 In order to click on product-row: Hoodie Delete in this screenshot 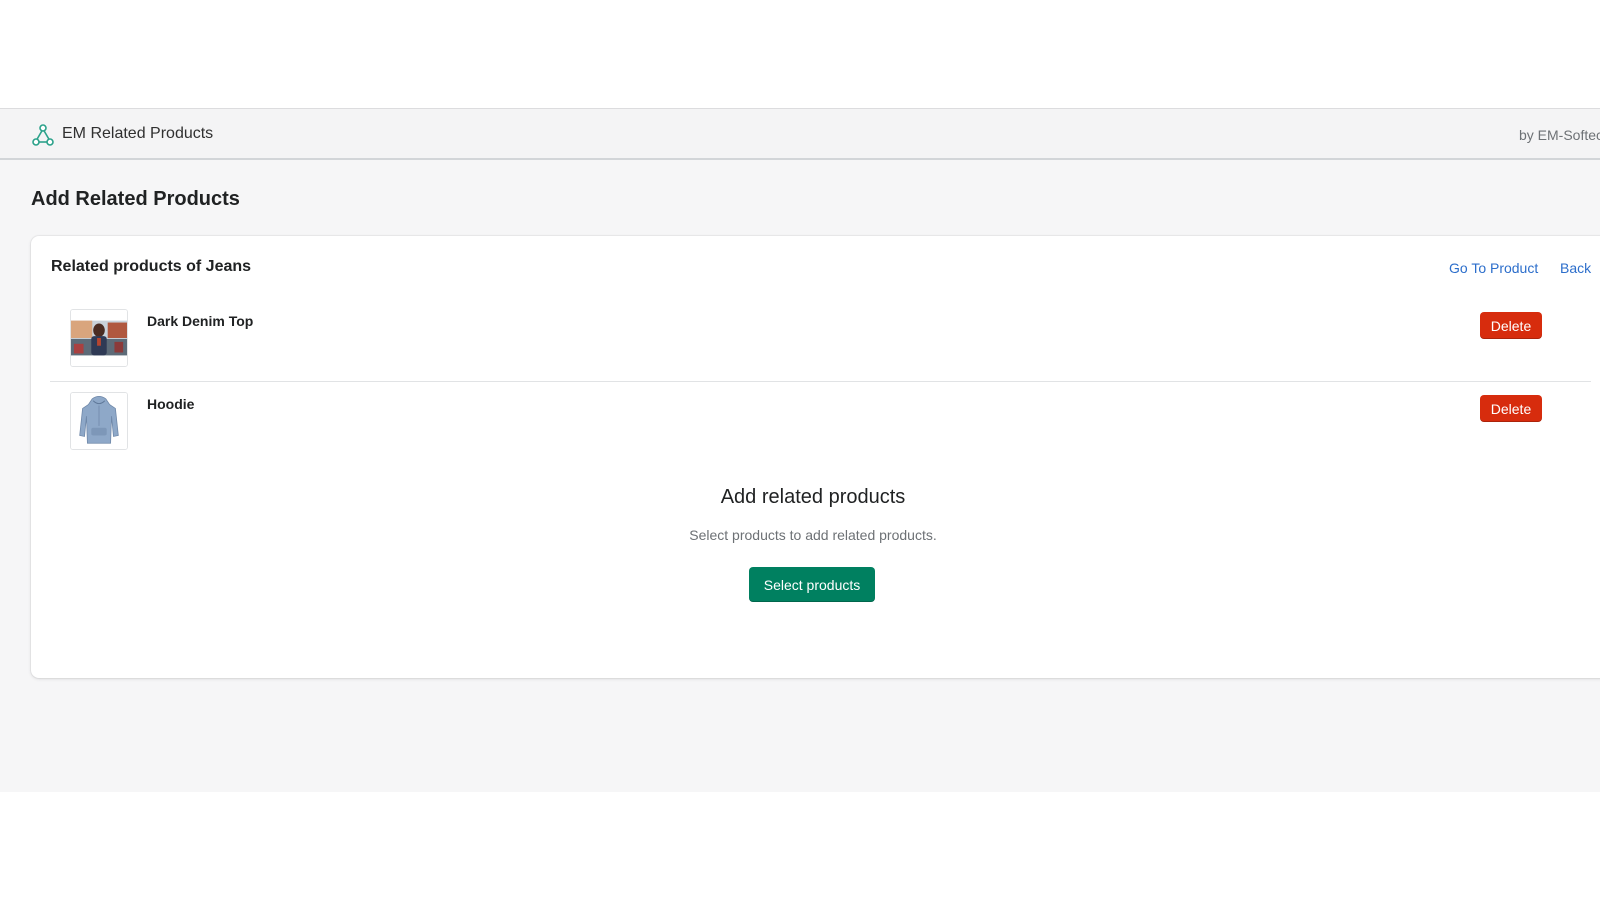, I will do `click(820, 423)`.